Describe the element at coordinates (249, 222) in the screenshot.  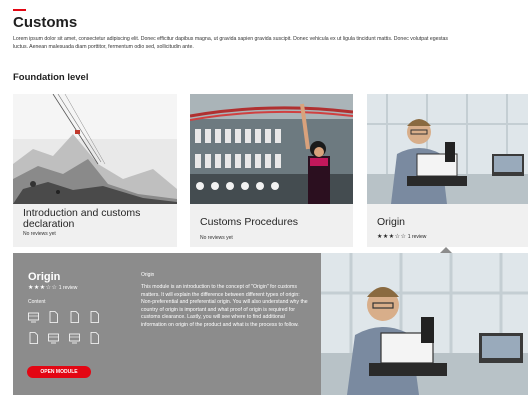
I see `card-title: Customs Procedures` at that location.